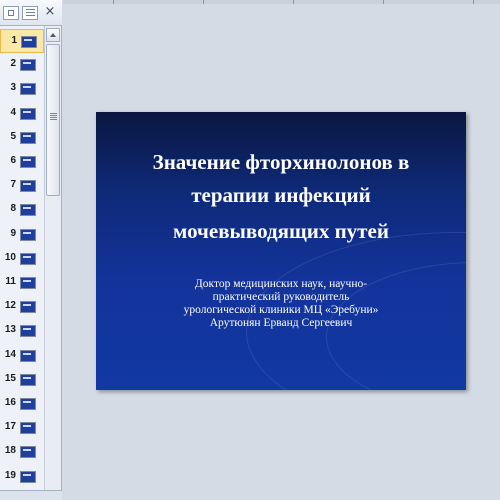 The image size is (500, 500). Describe the element at coordinates (53, 35) in the screenshot. I see `scroll-up-button` at that location.